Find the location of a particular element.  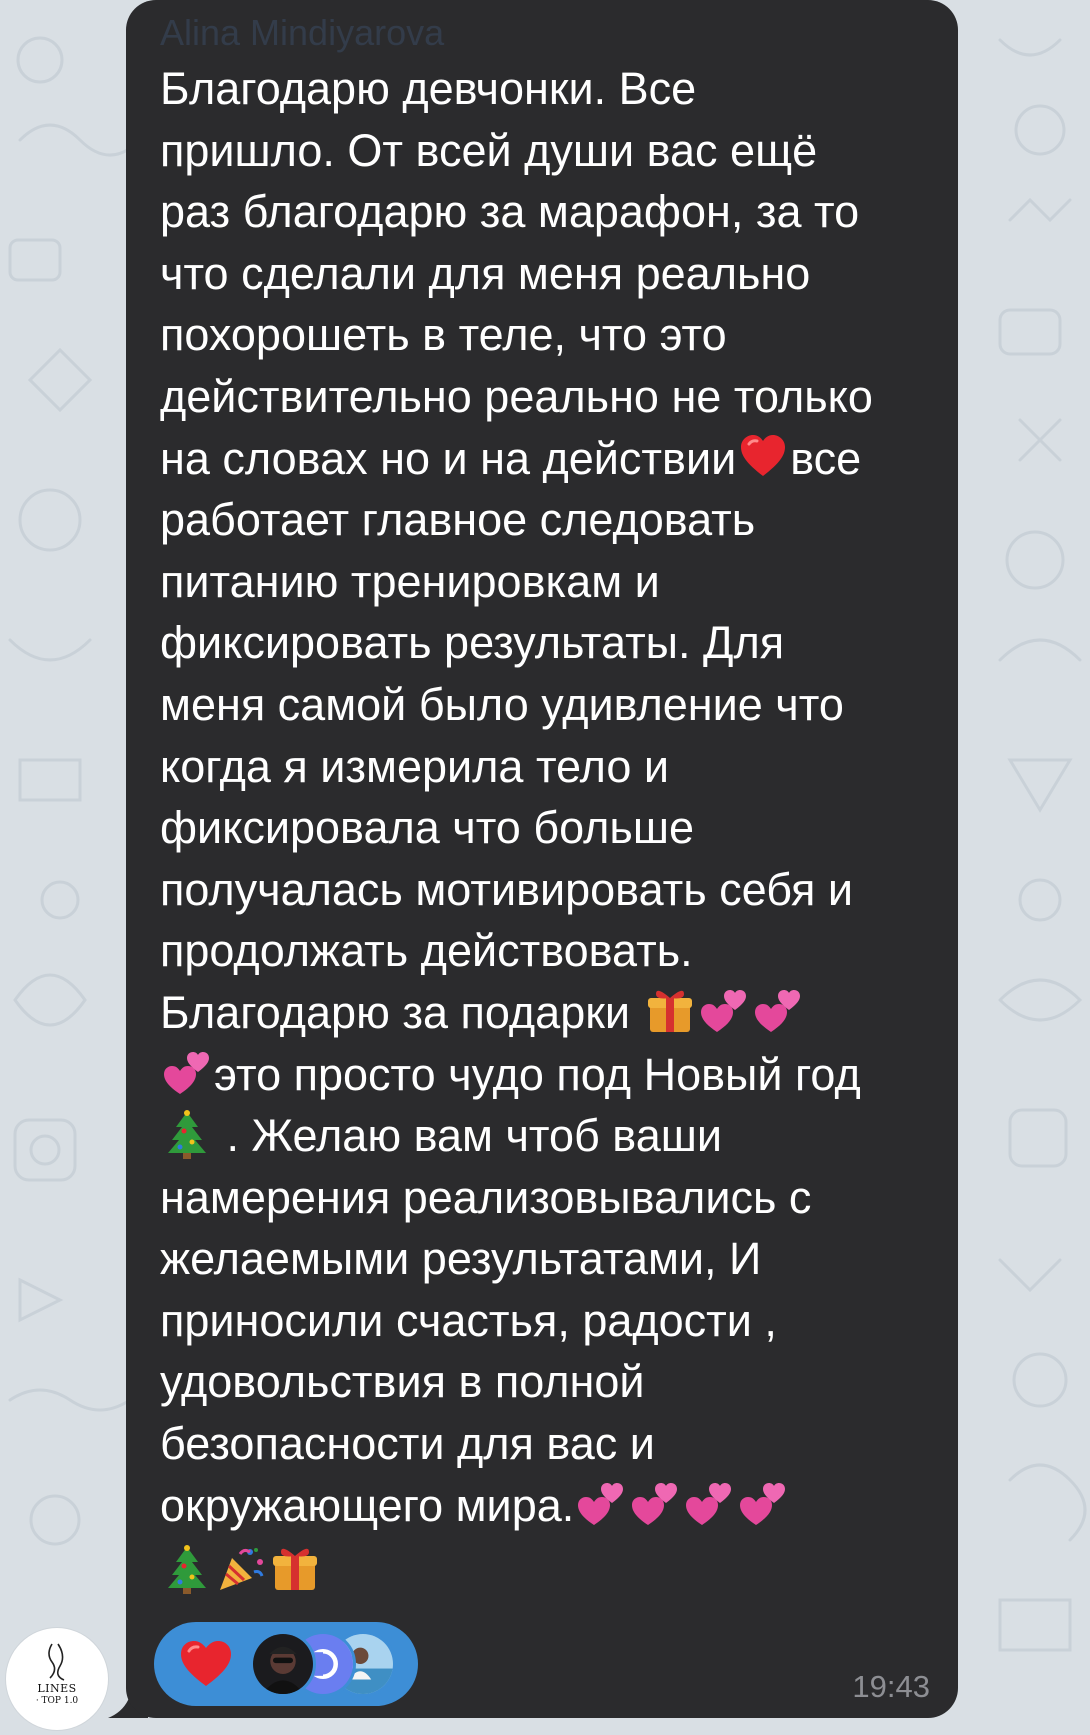

message-fragment: это просто чудо под Новый год is located at coordinates (537, 1074).